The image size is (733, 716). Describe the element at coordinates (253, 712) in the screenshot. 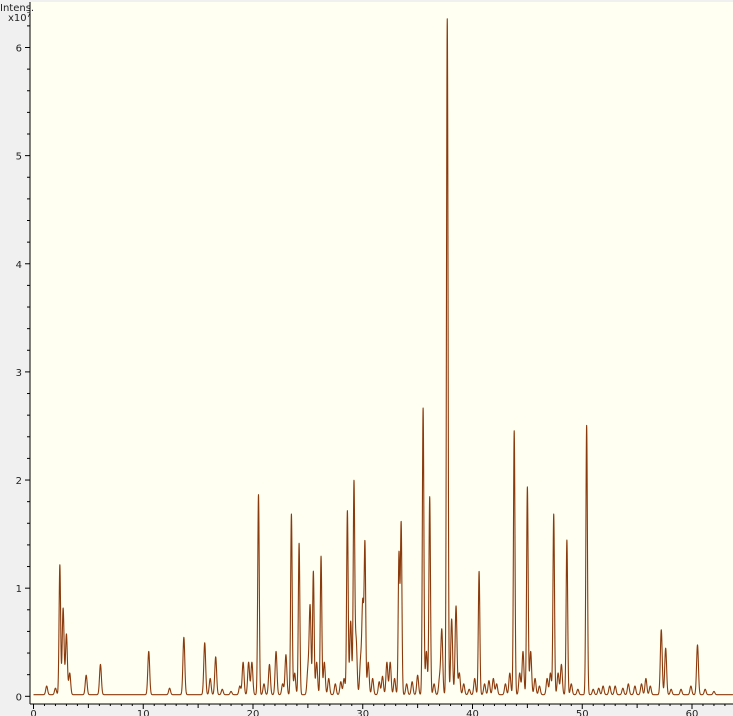

I see `x-tick-label: 20` at that location.